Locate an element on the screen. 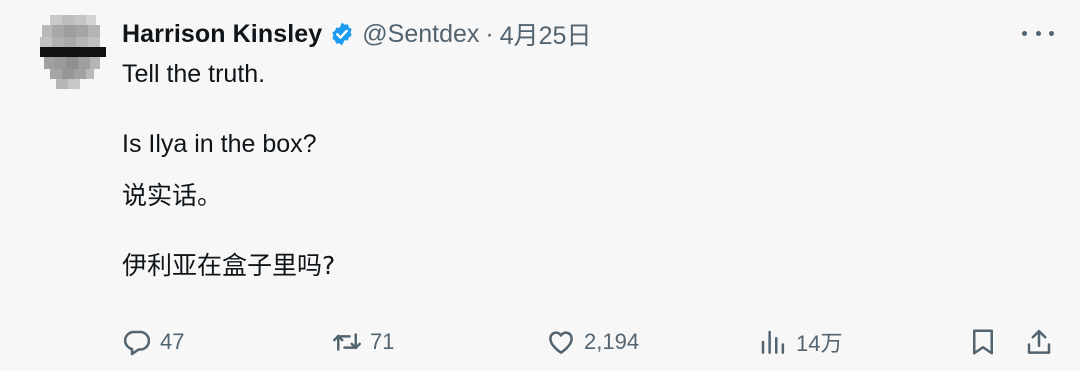 Image resolution: width=1080 pixels, height=371 pixels. share-icon is located at coordinates (1039, 341).